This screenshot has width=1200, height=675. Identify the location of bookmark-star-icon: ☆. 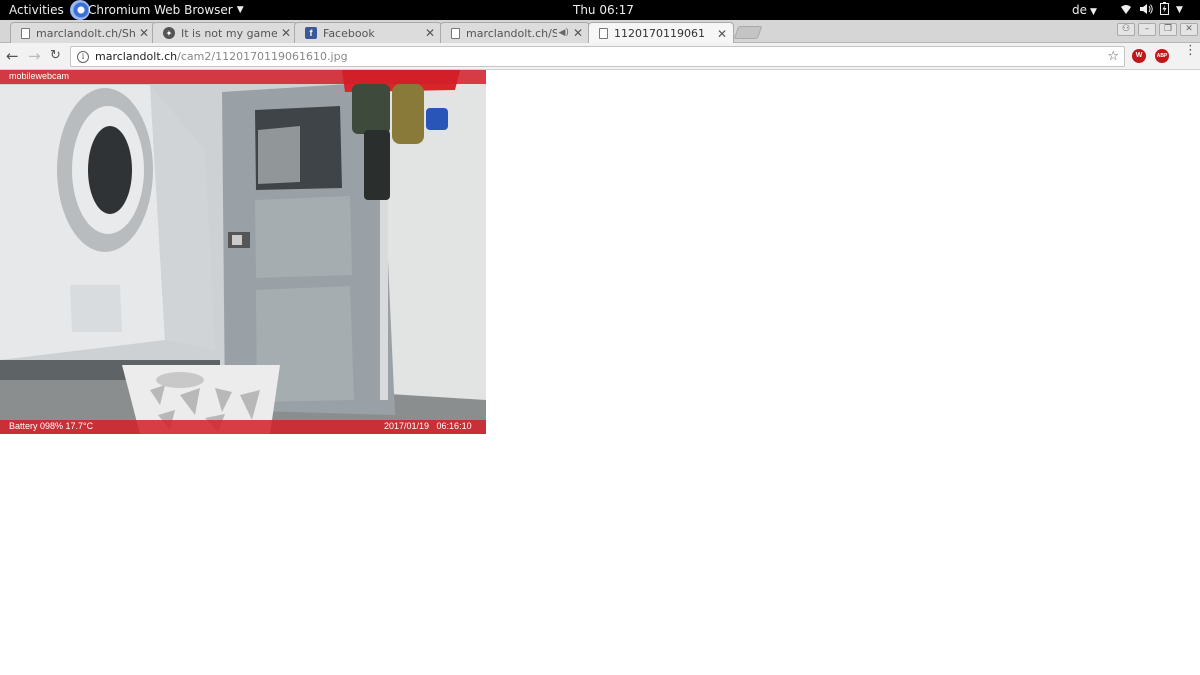
(1113, 56).